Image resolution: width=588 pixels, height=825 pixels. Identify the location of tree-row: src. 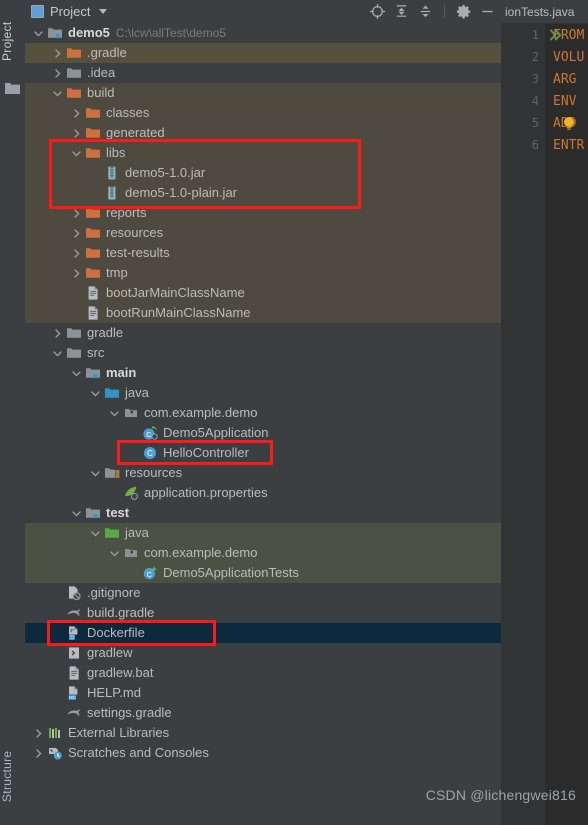
(263, 353).